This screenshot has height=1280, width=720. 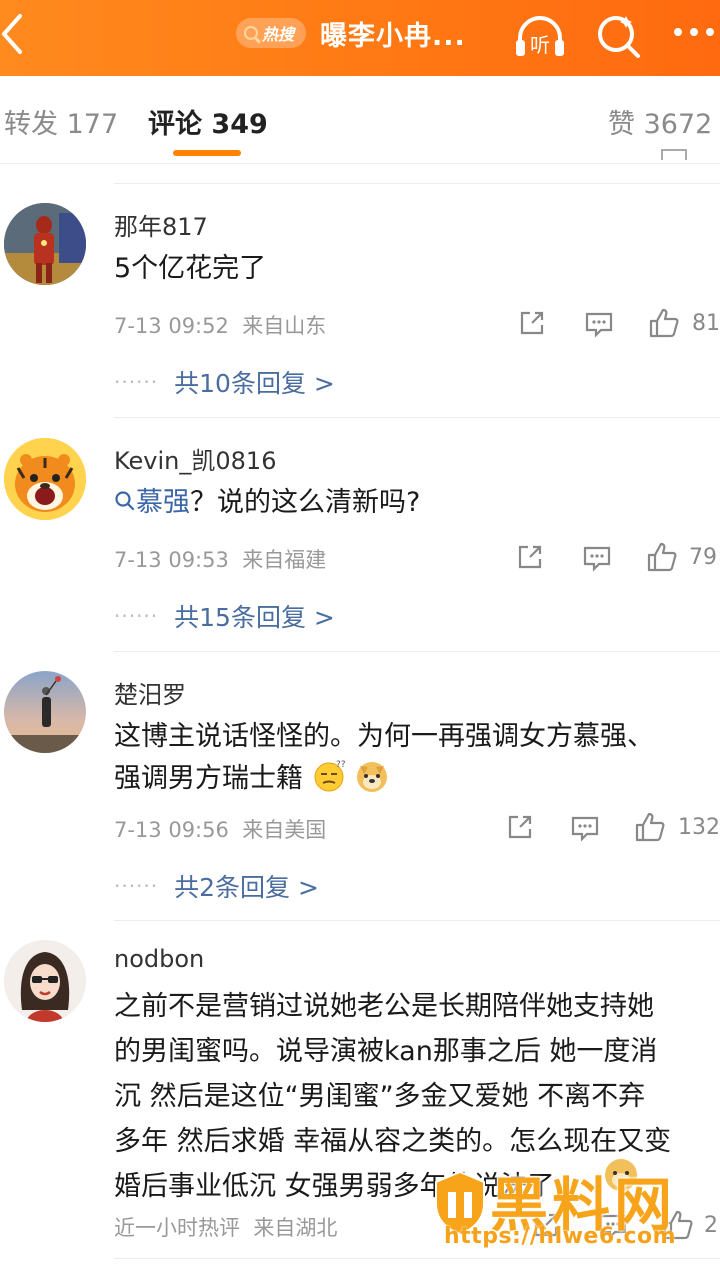 What do you see at coordinates (208, 121) in the screenshot?
I see `tab-comments: 评论 349` at bounding box center [208, 121].